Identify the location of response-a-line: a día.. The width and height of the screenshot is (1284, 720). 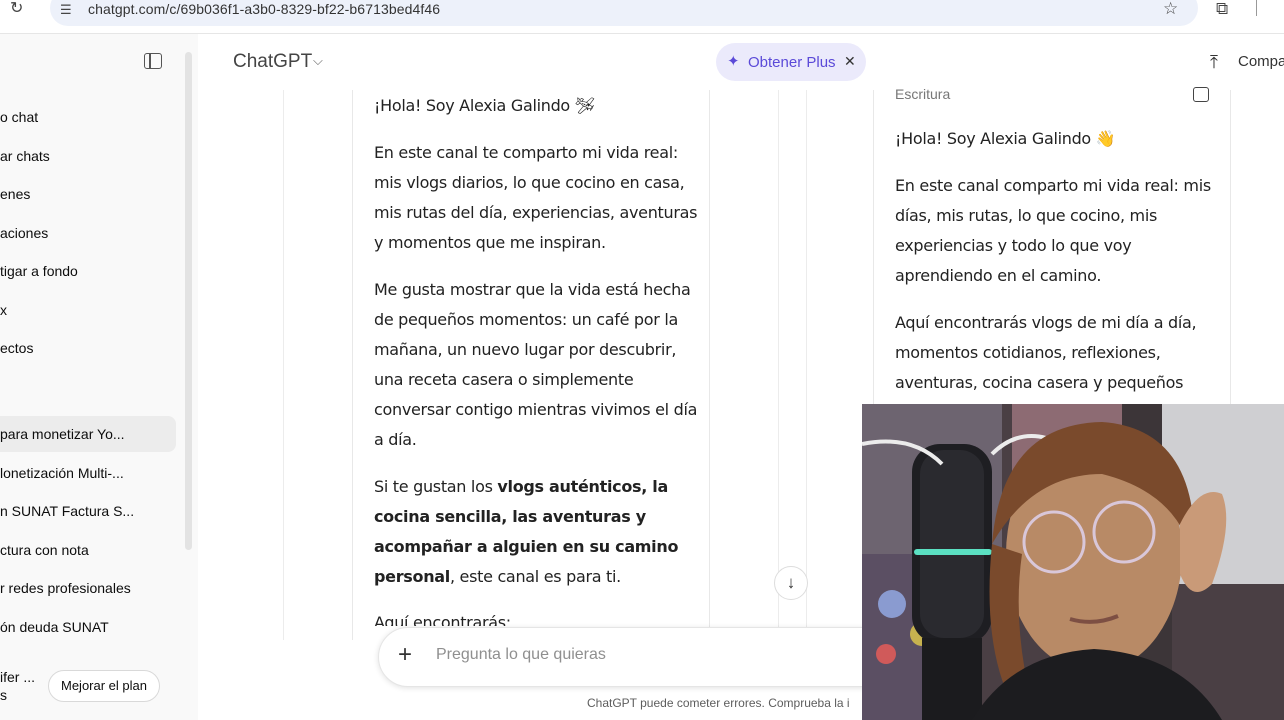
(395, 439).